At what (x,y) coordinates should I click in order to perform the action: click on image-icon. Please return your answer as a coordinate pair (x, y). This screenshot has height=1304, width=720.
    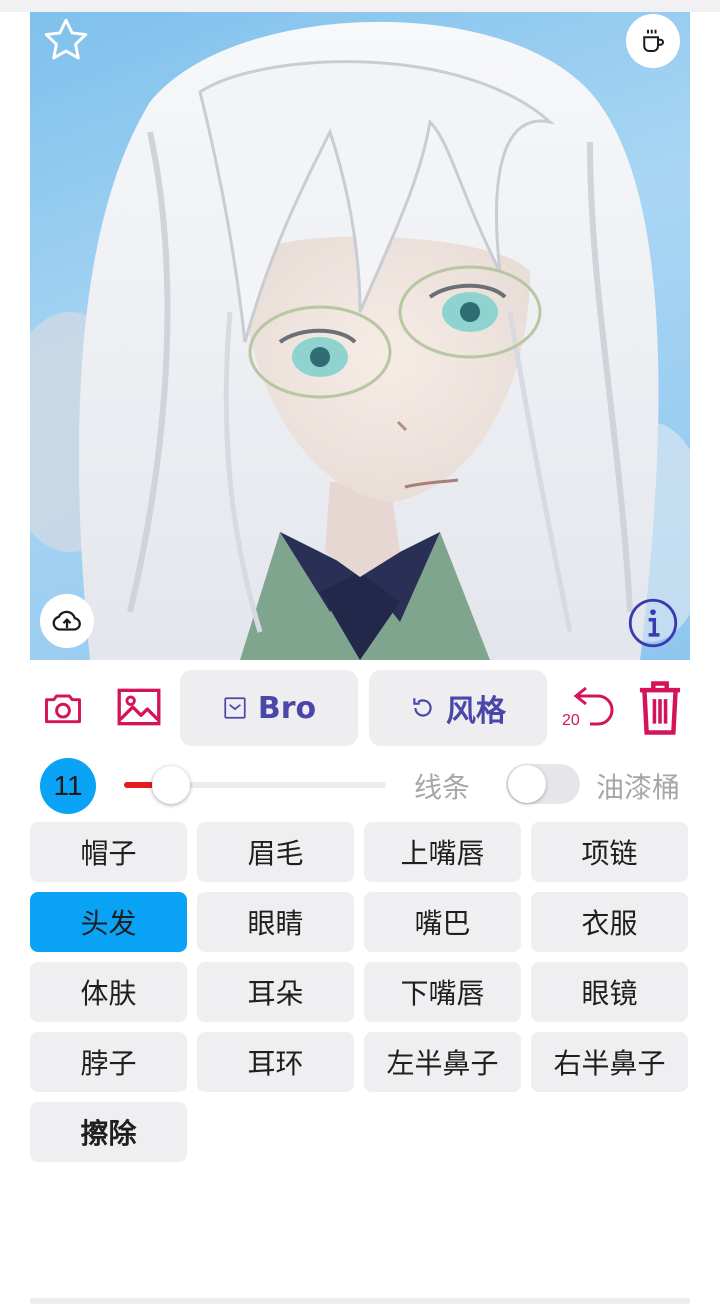
    Looking at the image, I should click on (139, 707).